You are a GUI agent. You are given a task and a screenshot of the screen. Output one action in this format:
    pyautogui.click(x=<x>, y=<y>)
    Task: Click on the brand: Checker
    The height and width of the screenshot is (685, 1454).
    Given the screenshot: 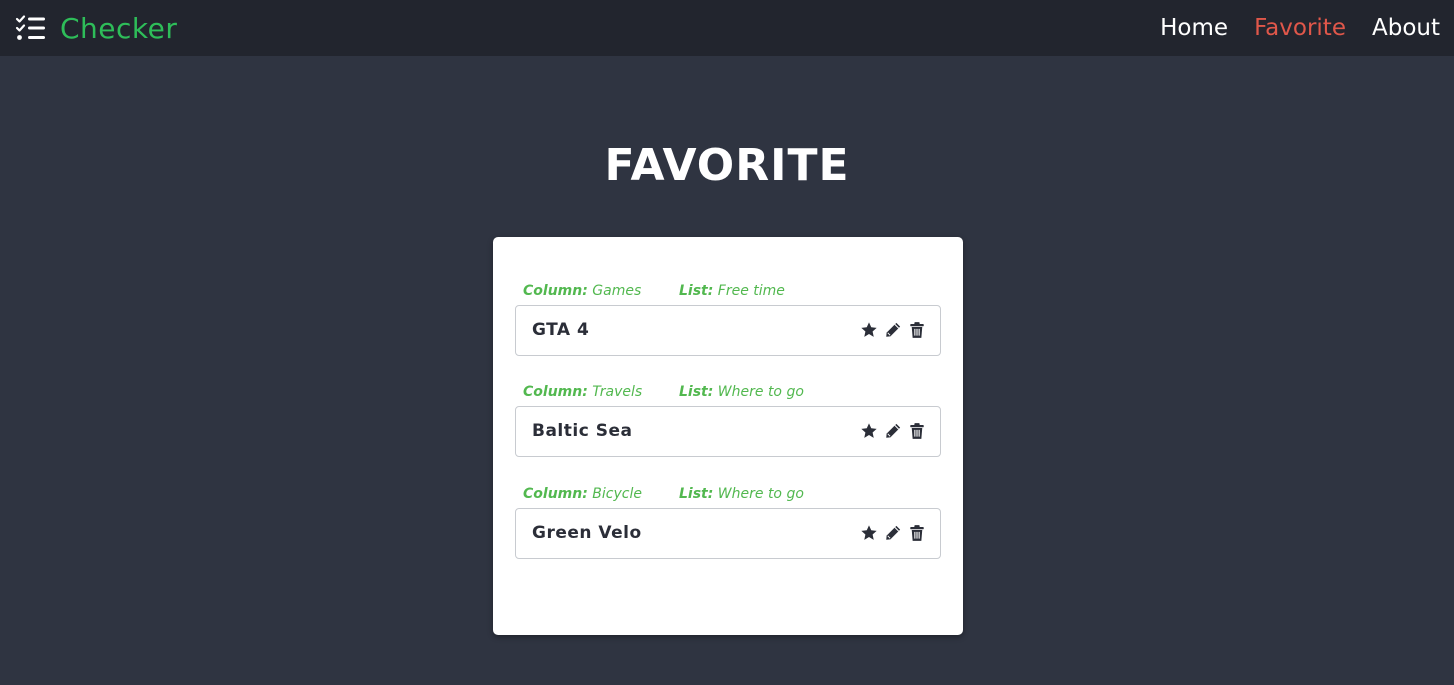 What is the action you would take?
    pyautogui.click(x=96, y=28)
    